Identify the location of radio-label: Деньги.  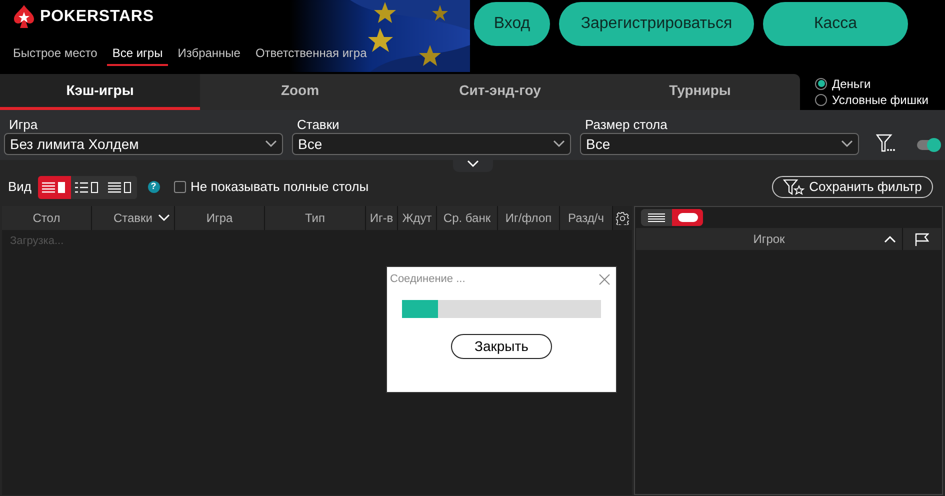
(851, 84).